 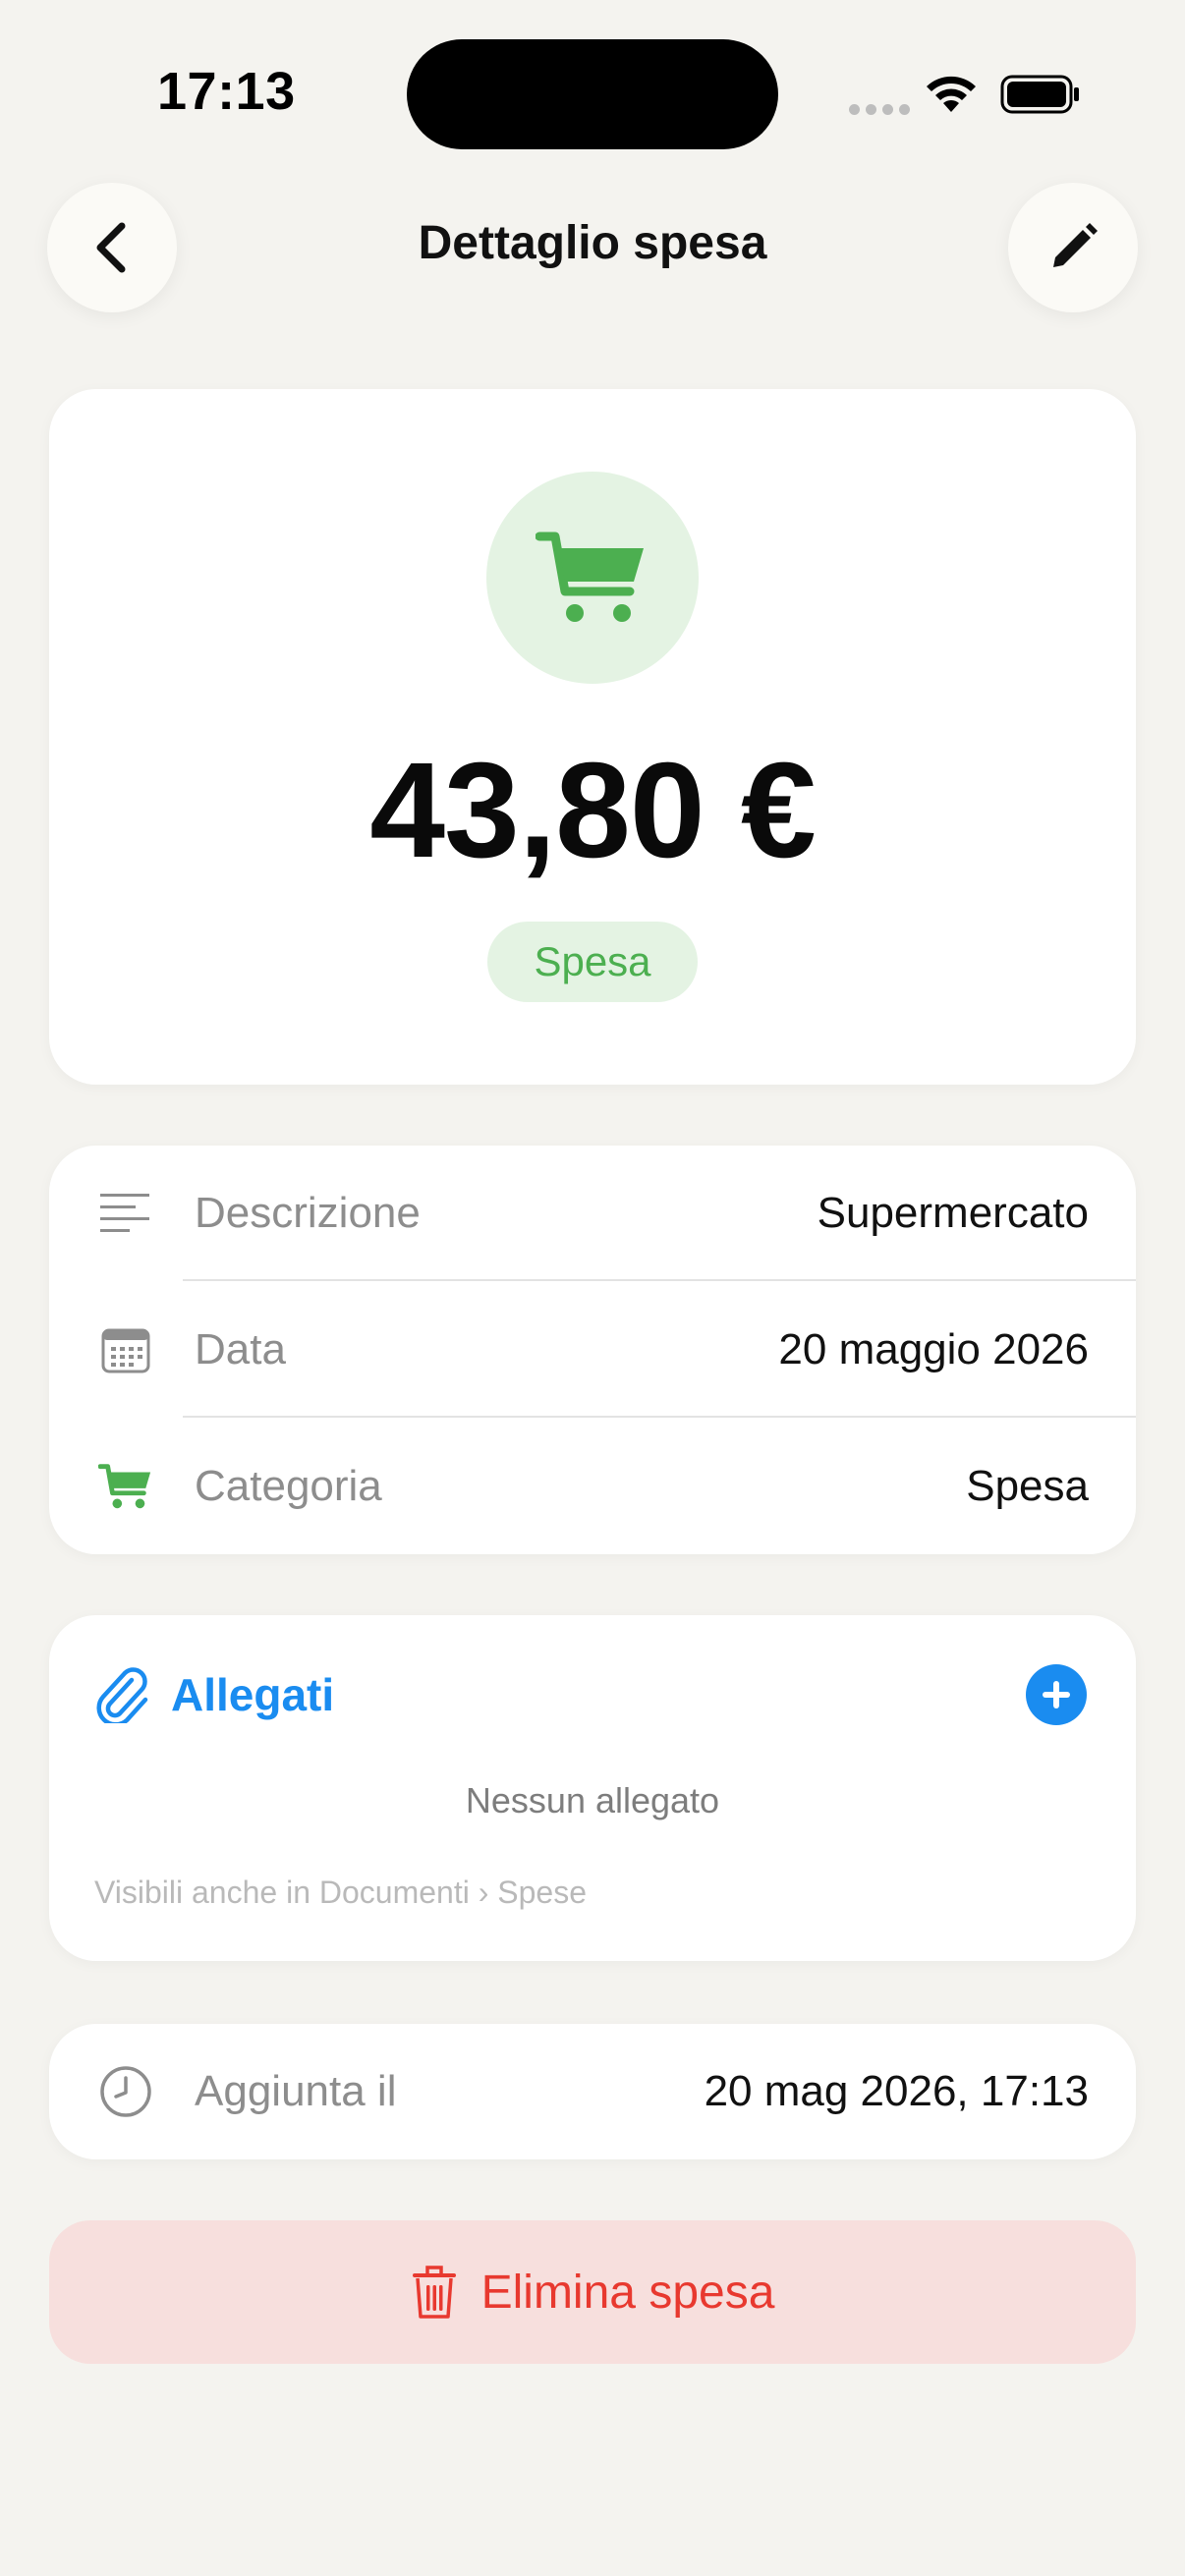 I want to click on no-attachments-text: Nessun allegato, so click(x=592, y=1800).